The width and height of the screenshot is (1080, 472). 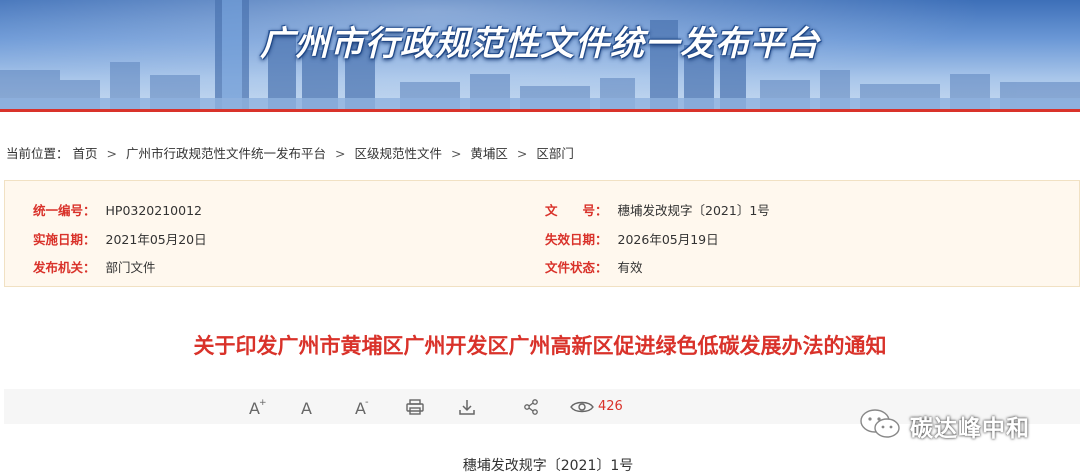 I want to click on breadcrumb-item-department: 区部门, so click(x=555, y=152).